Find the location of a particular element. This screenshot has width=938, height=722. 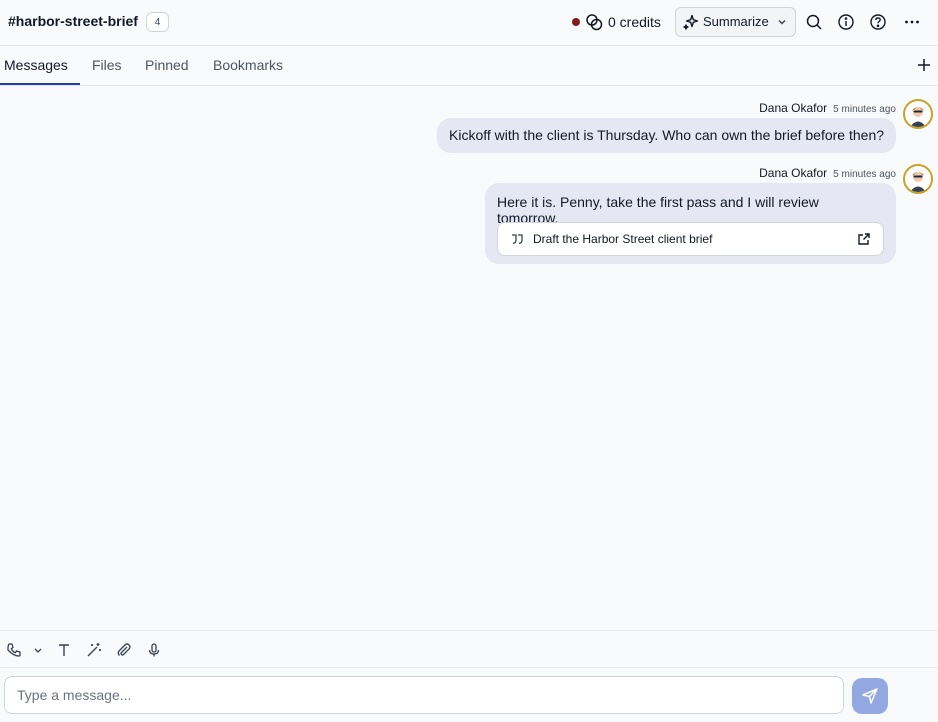

credits-icon is located at coordinates (594, 22).